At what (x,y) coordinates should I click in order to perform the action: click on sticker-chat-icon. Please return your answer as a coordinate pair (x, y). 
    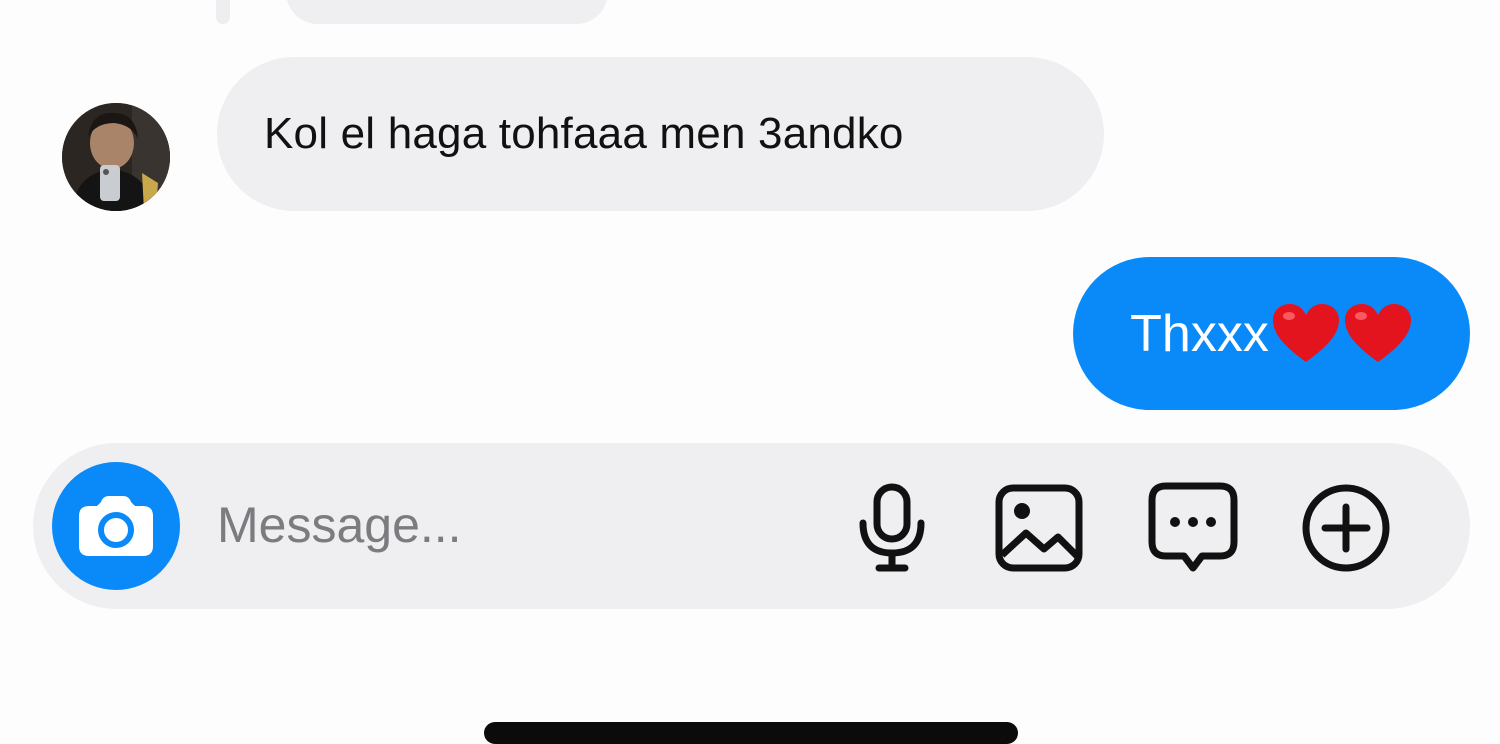
    Looking at the image, I should click on (1193, 527).